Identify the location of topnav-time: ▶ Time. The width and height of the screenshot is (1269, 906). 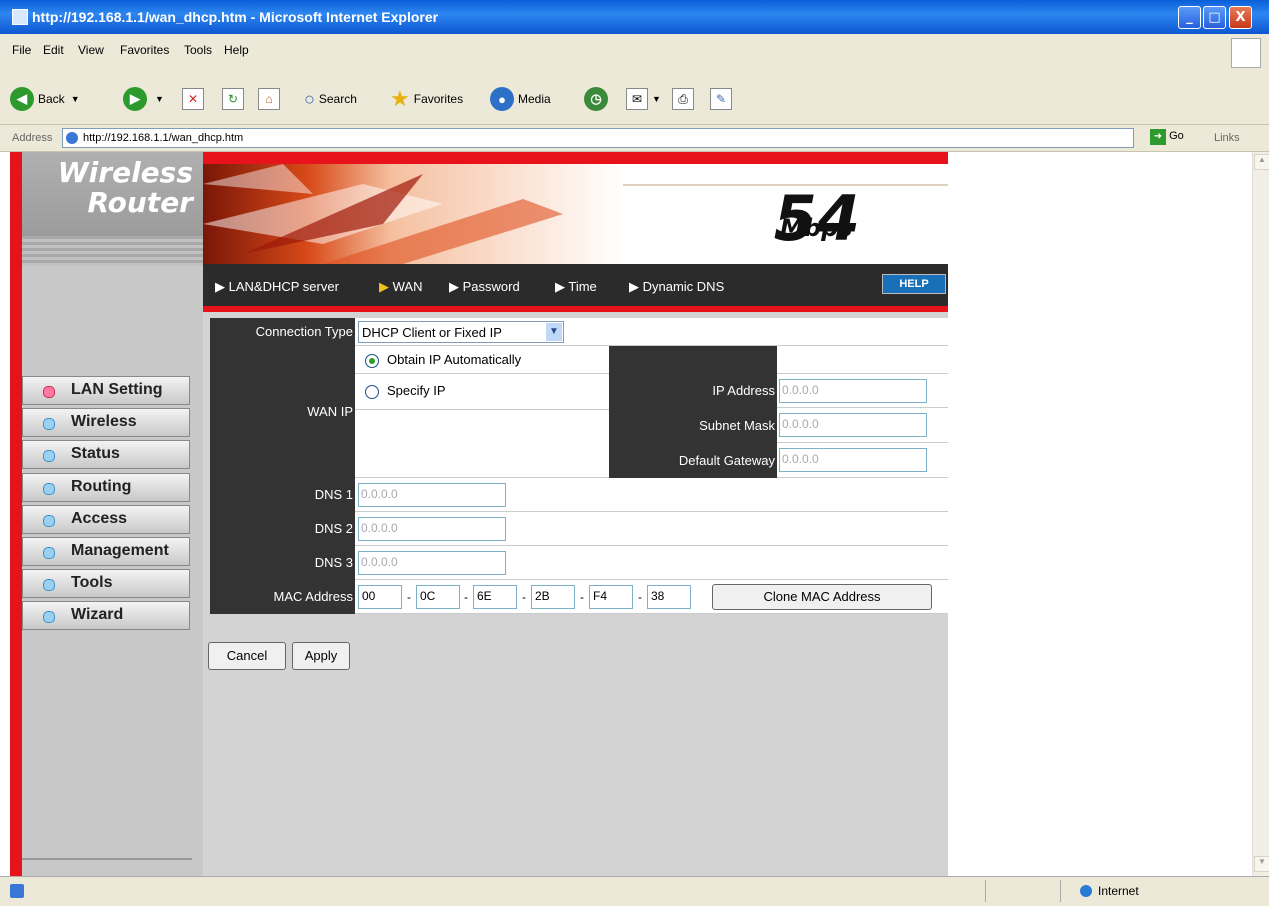
(576, 287).